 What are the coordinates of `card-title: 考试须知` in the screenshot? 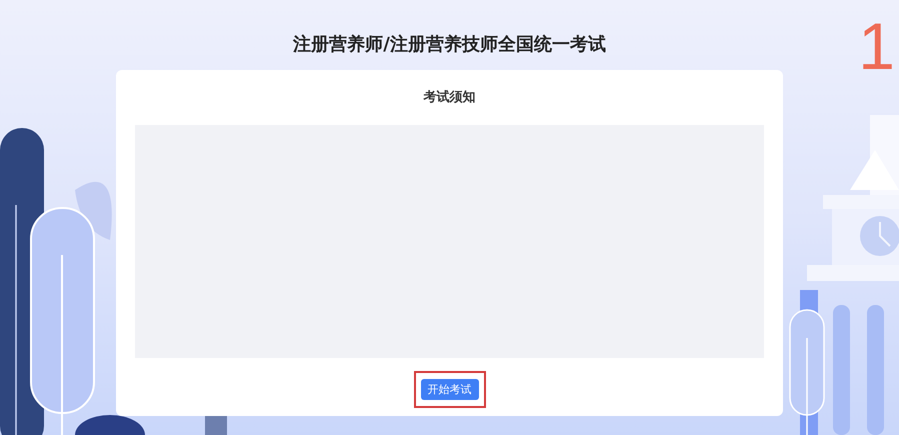 It's located at (450, 98).